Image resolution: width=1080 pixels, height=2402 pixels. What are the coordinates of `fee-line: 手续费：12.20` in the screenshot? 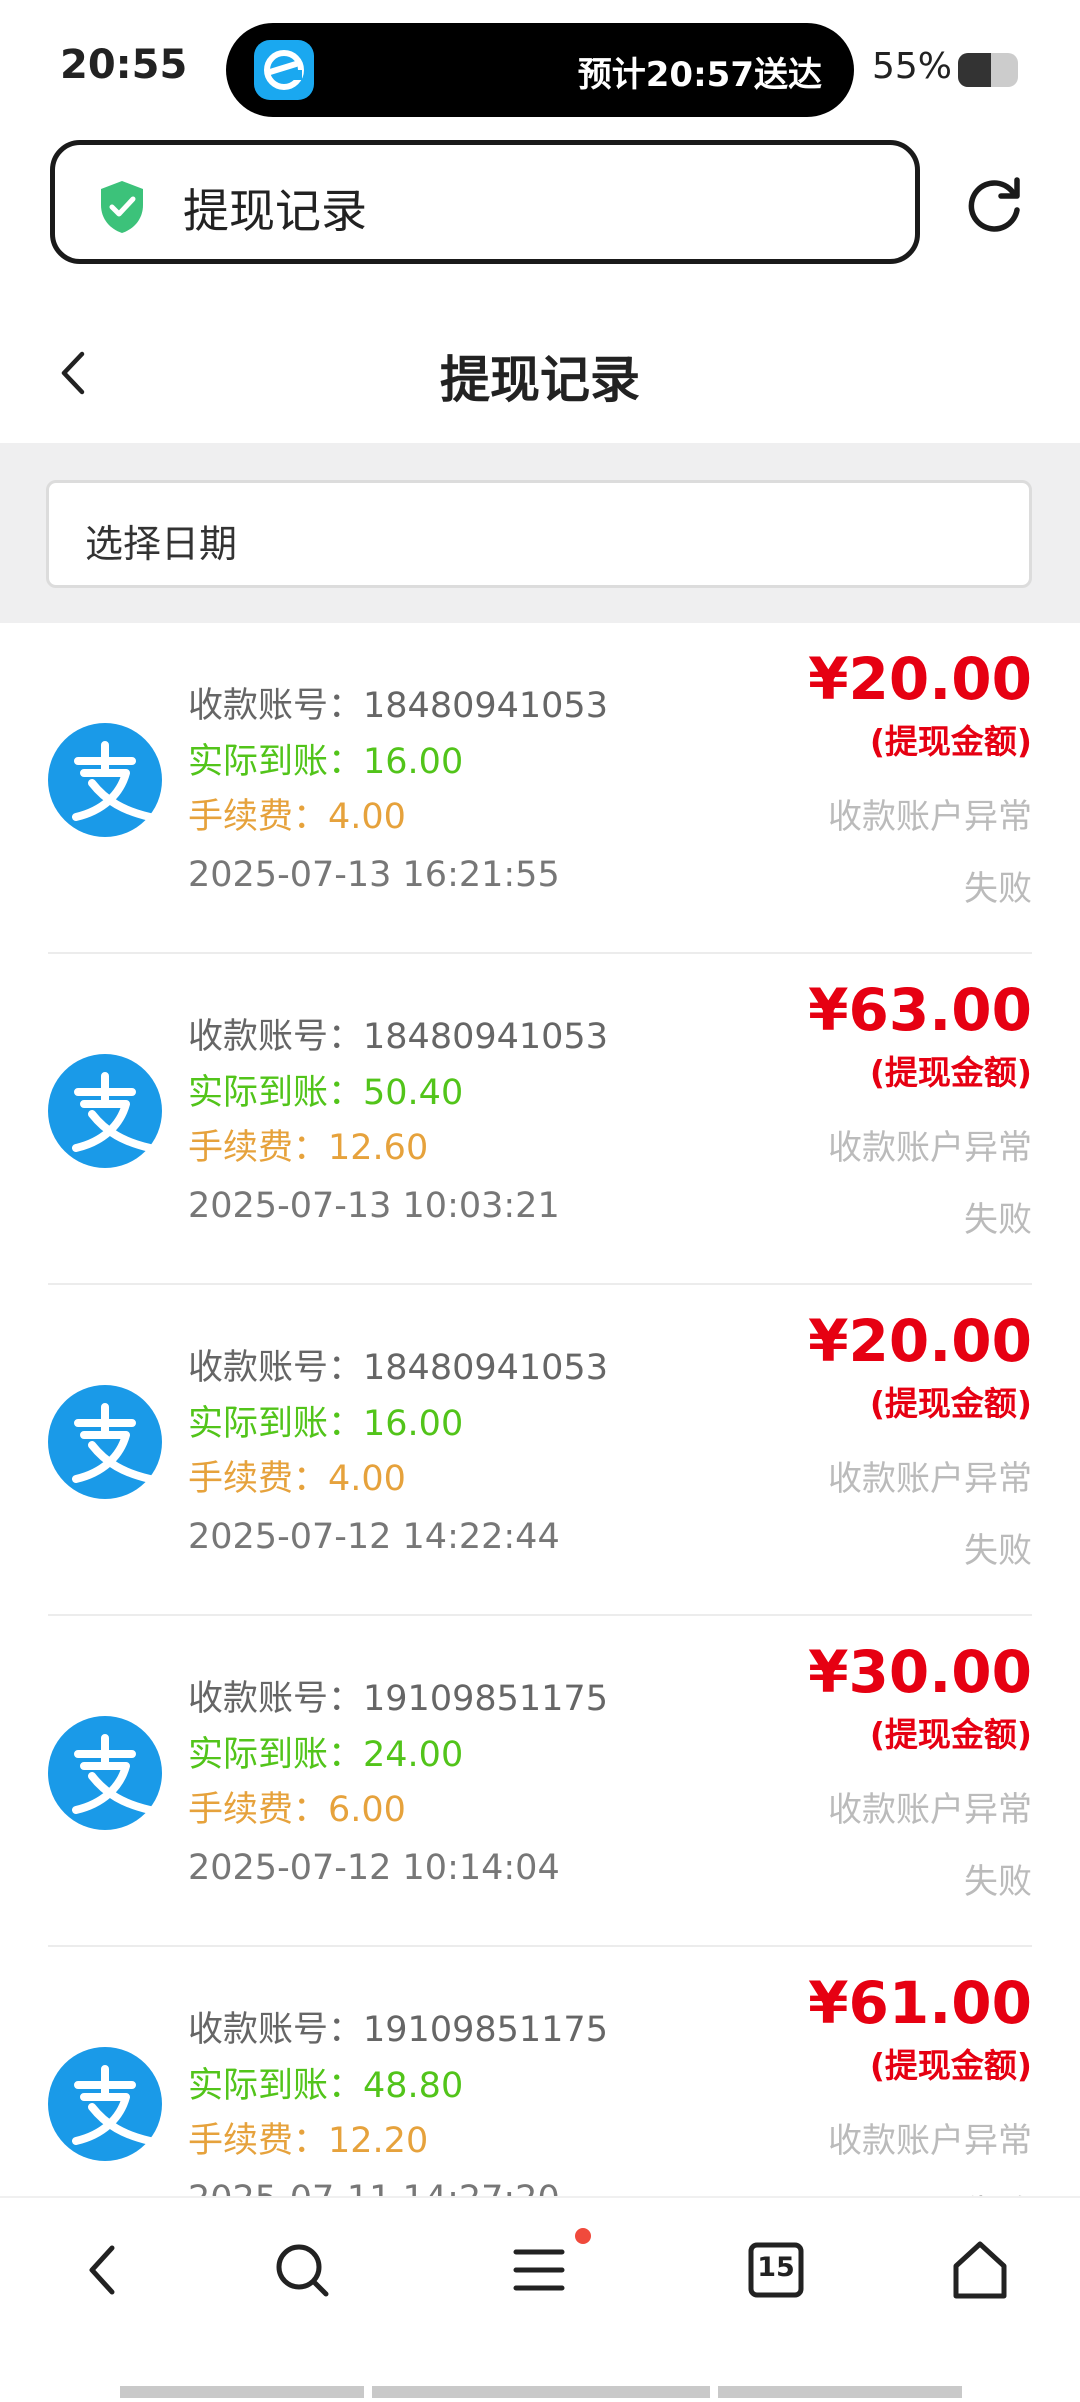 It's located at (308, 2137).